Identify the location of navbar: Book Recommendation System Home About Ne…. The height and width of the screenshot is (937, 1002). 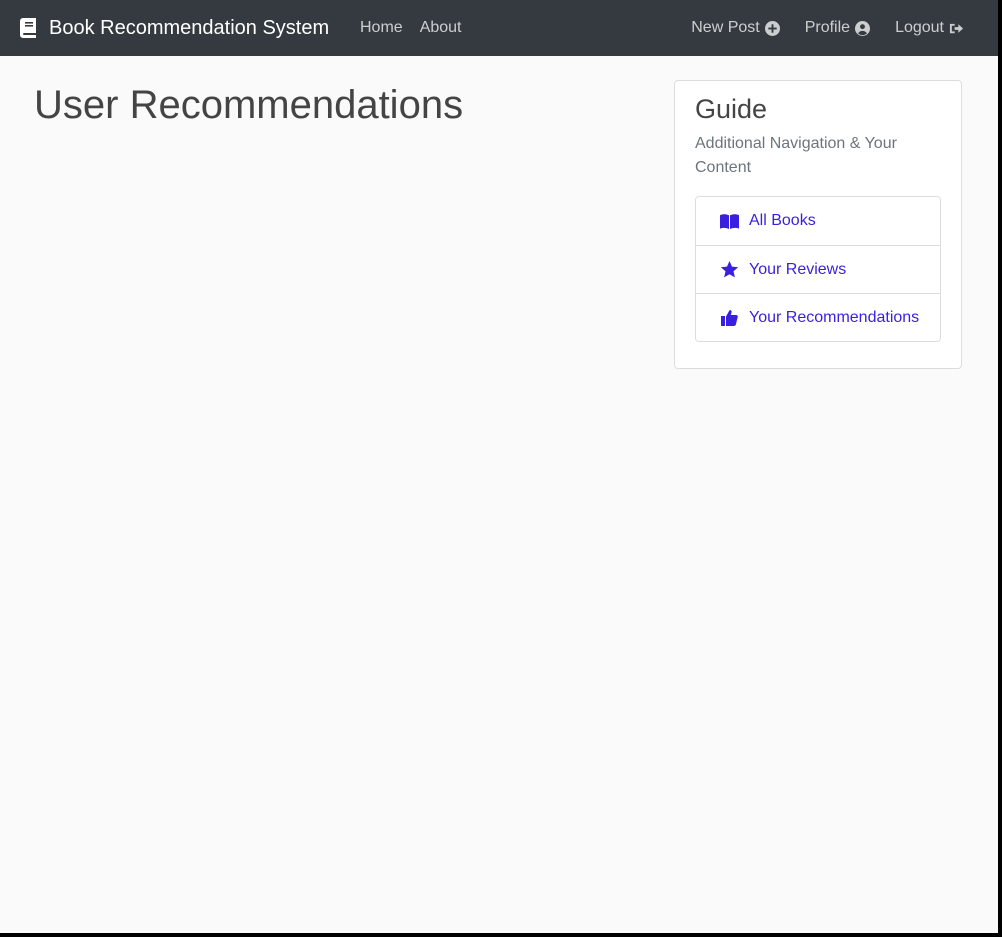
(499, 28).